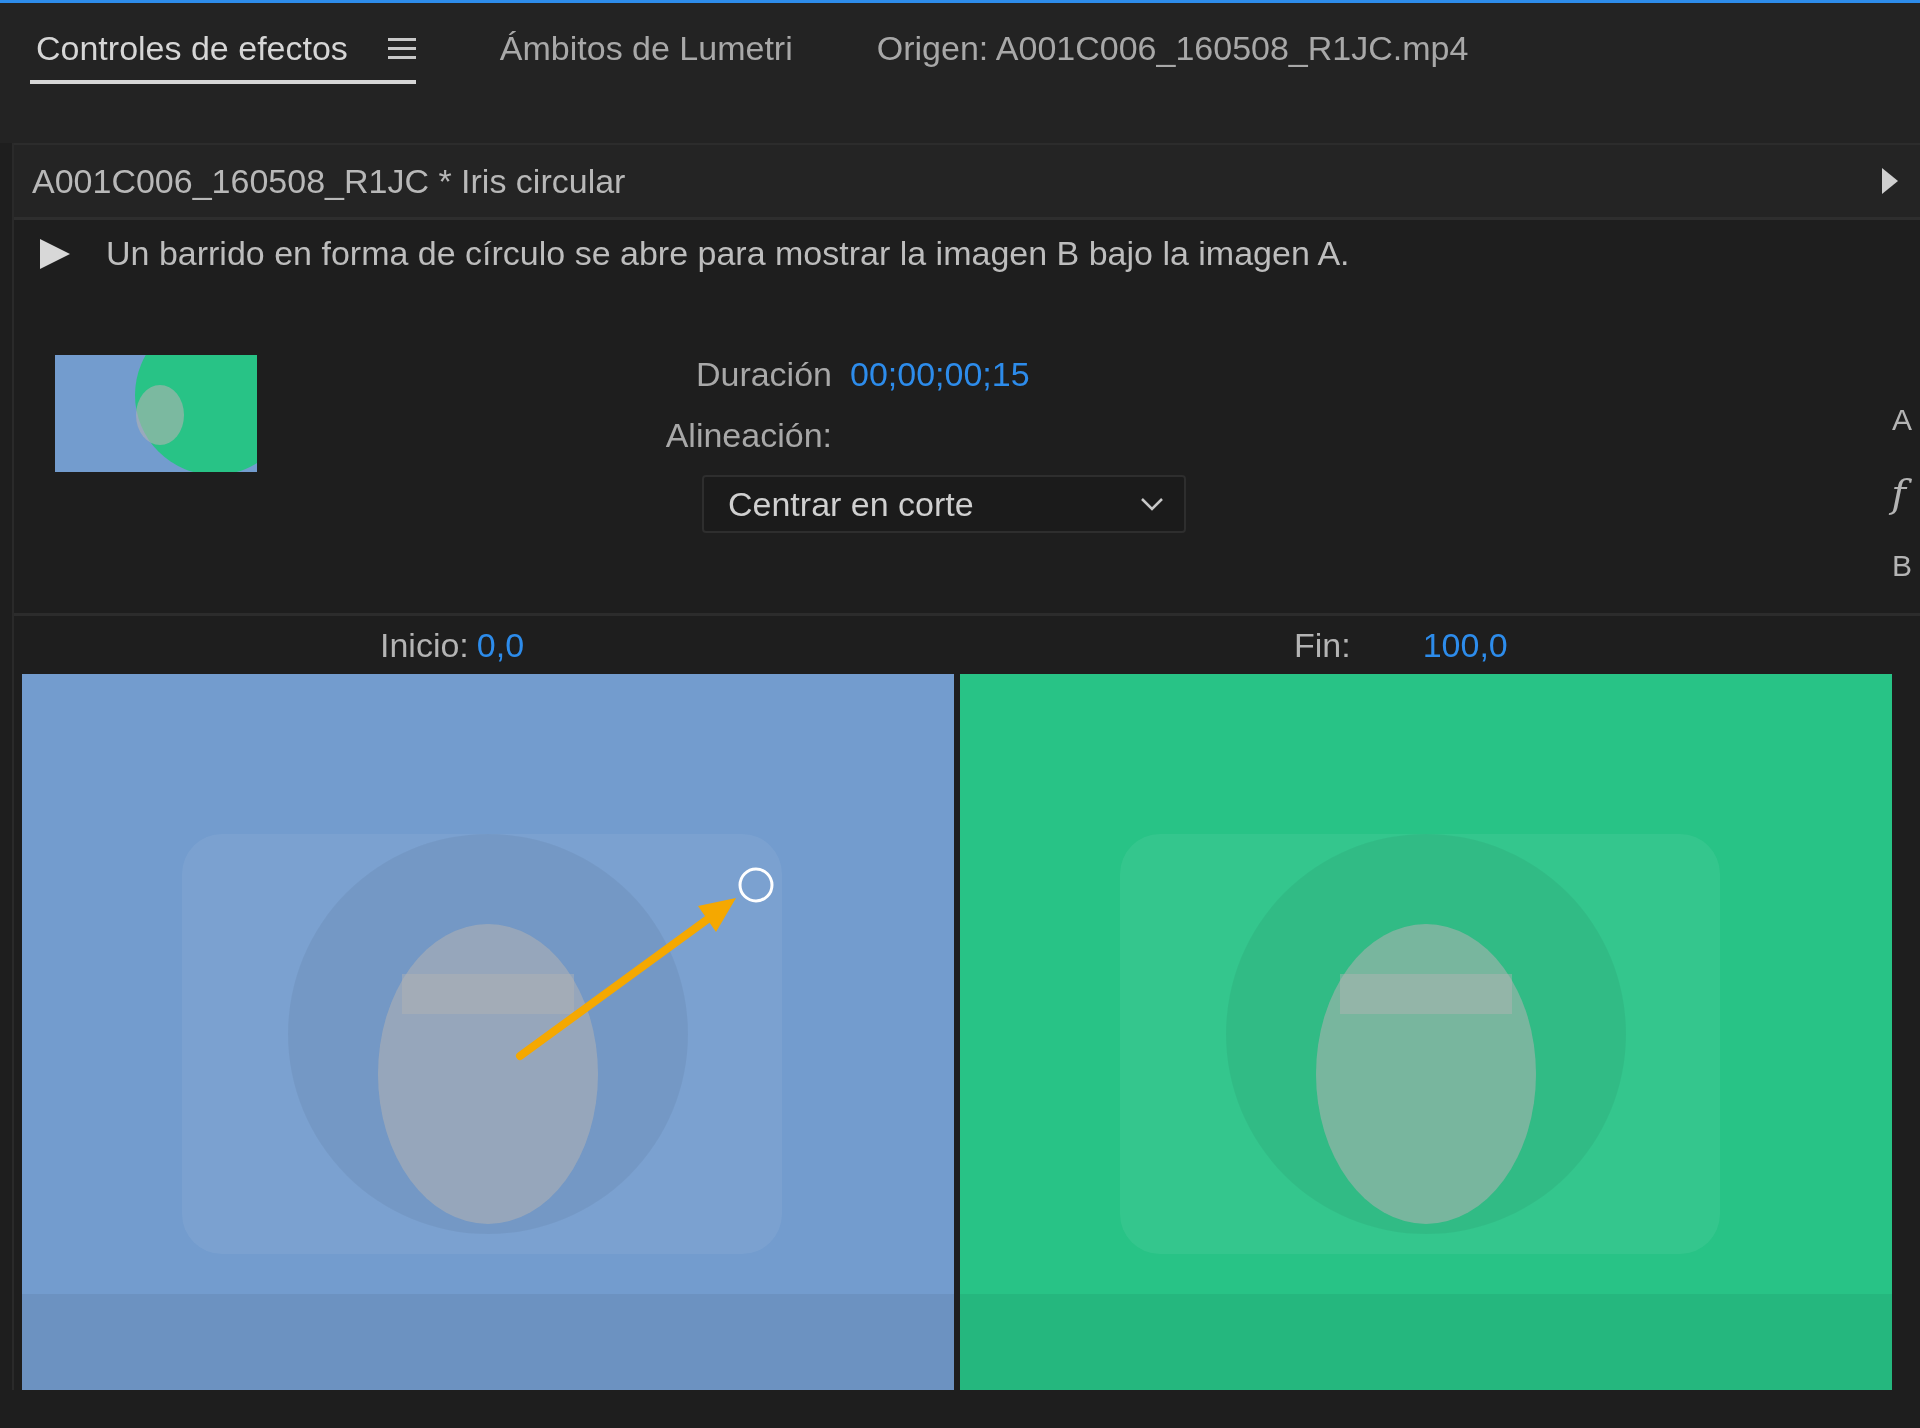 Image resolution: width=1920 pixels, height=1428 pixels. Describe the element at coordinates (748, 435) in the screenshot. I see `alignment-label: Alineación:` at that location.